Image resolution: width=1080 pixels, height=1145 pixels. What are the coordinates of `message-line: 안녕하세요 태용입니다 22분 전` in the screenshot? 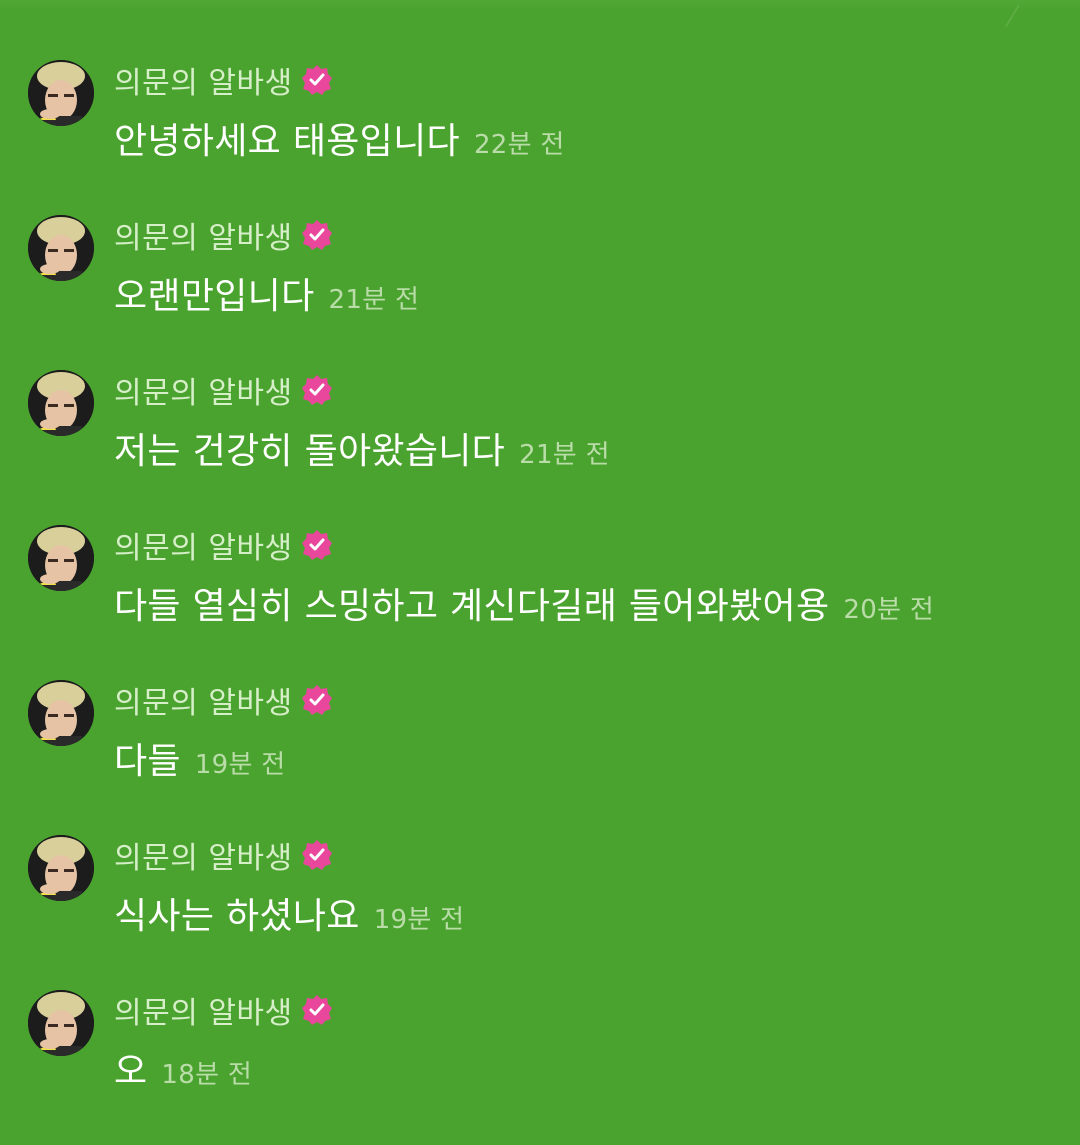 It's located at (339, 138).